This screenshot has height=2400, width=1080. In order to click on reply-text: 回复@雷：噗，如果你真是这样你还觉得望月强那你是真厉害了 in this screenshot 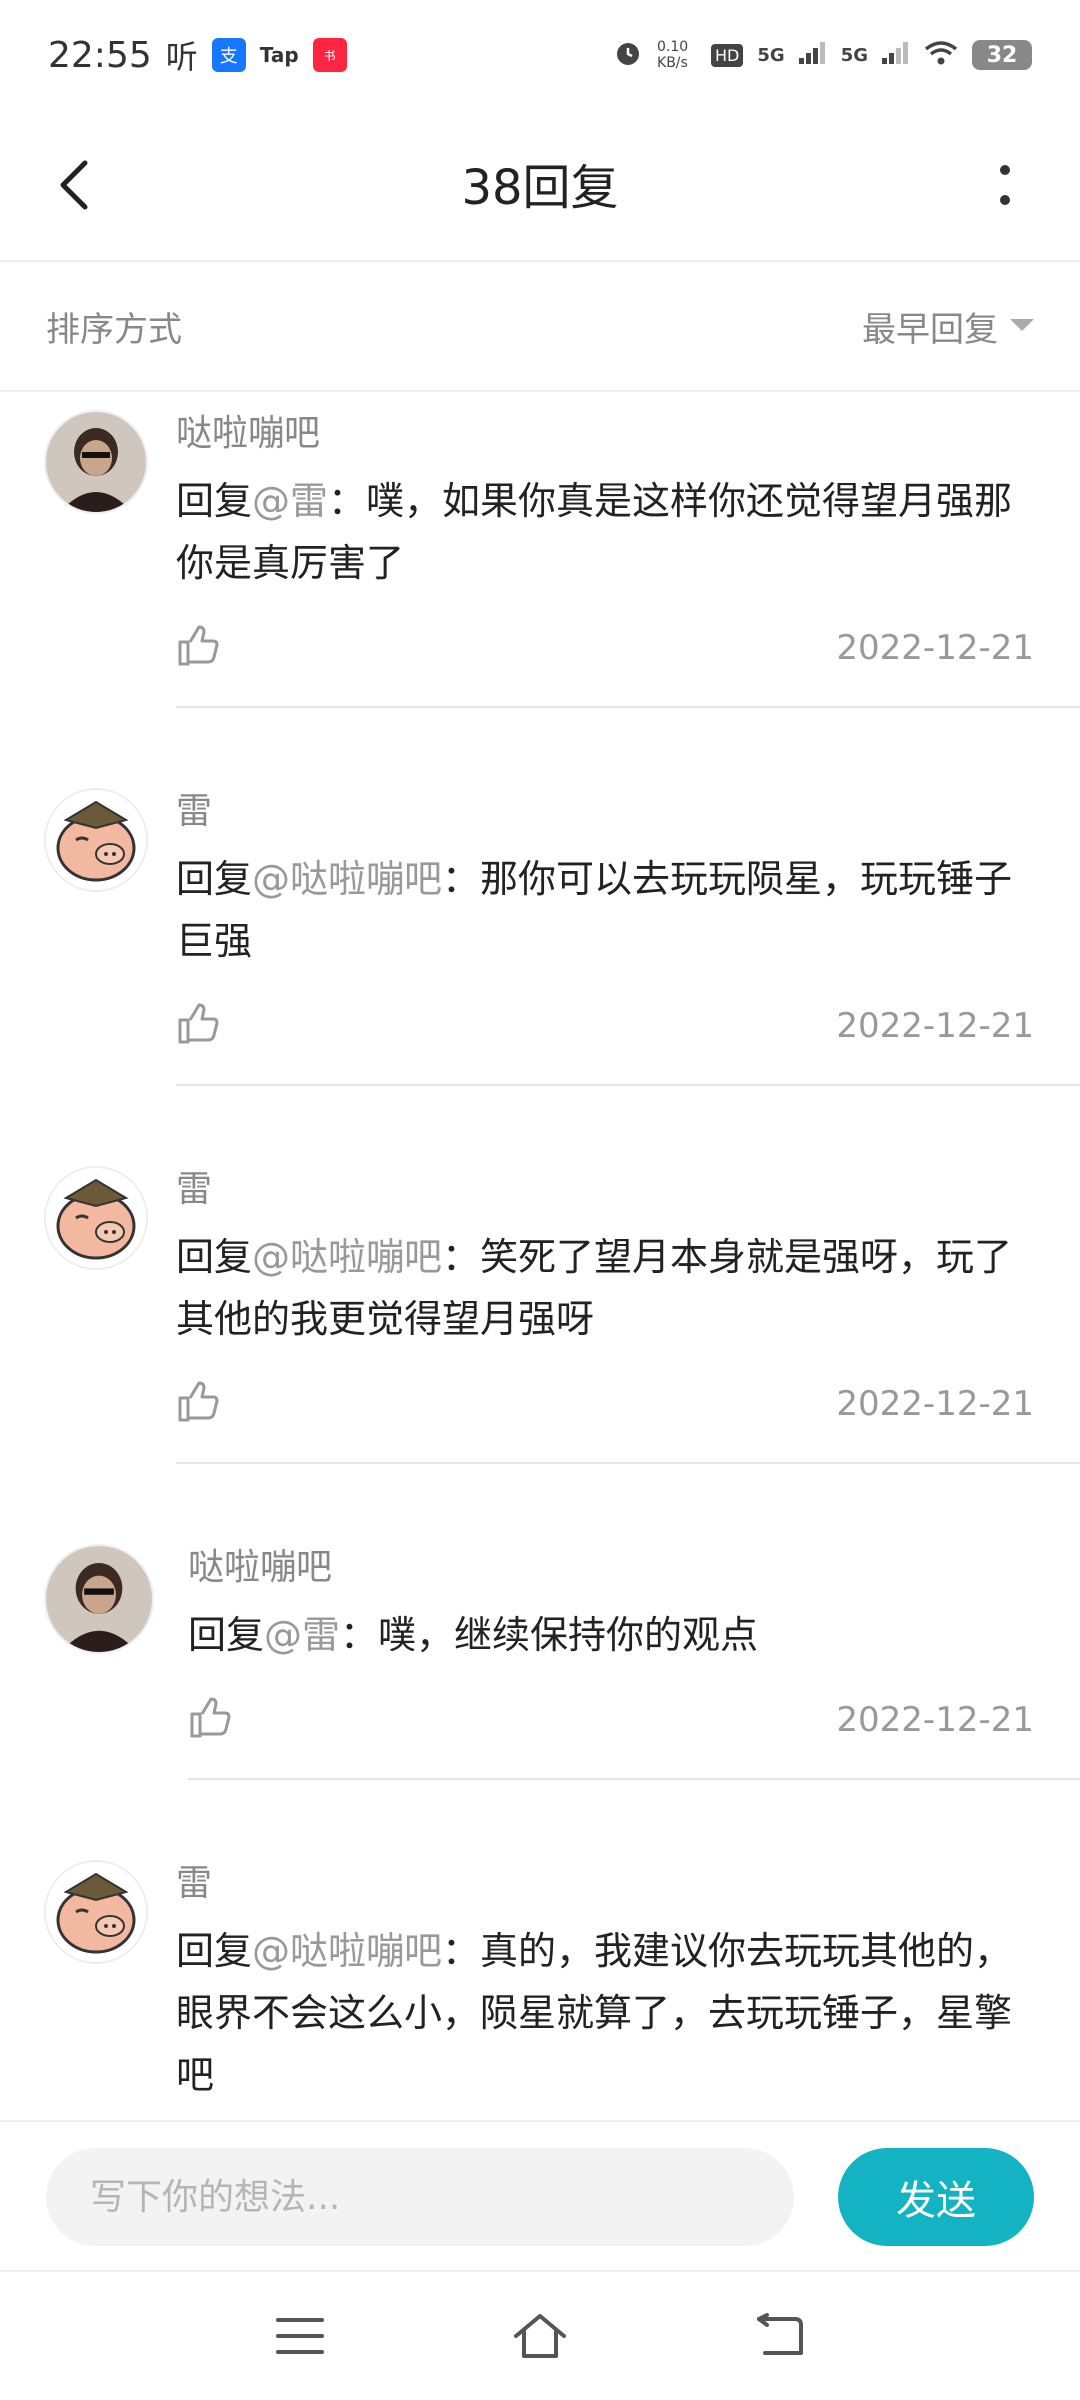, I will do `click(594, 532)`.